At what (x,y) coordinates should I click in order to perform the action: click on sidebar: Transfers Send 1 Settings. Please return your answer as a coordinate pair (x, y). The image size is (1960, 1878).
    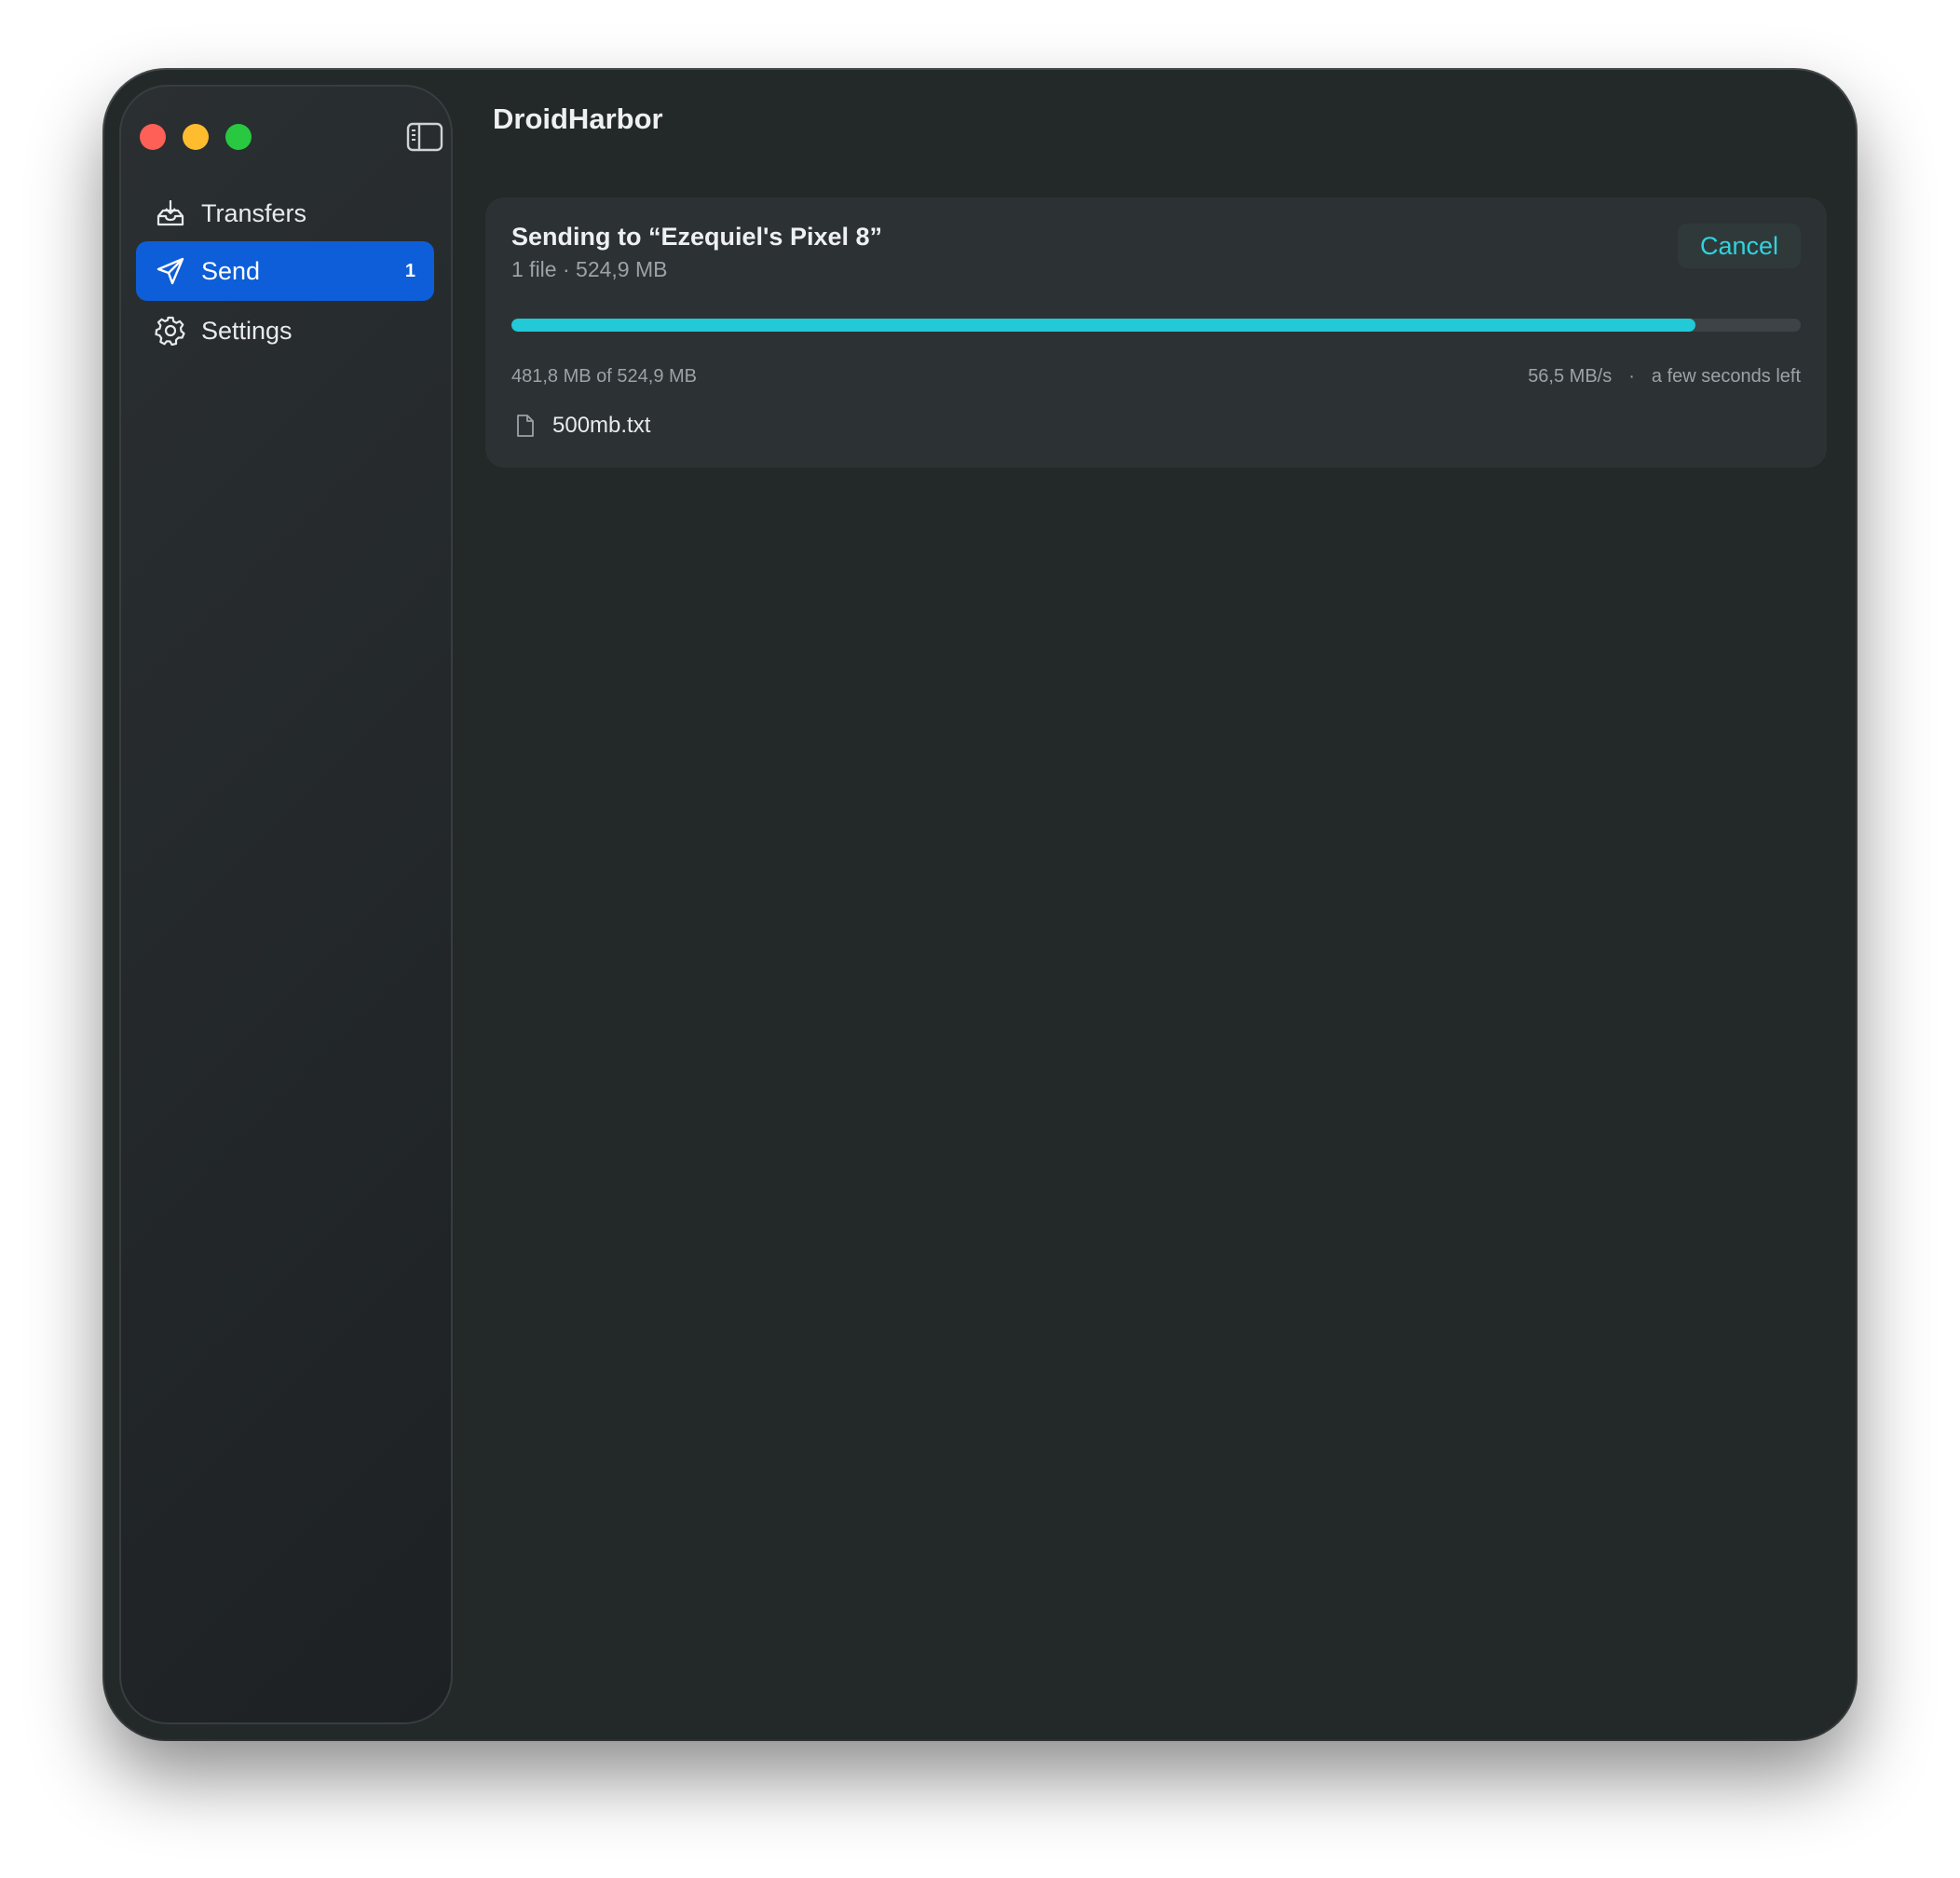
    Looking at the image, I should click on (286, 904).